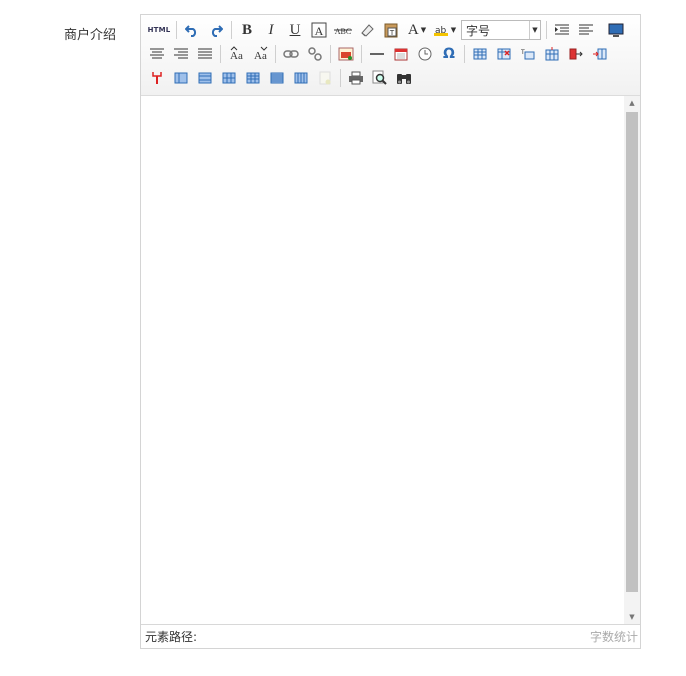 This screenshot has width=686, height=676. What do you see at coordinates (504, 54) in the screenshot?
I see `delete-table-button` at bounding box center [504, 54].